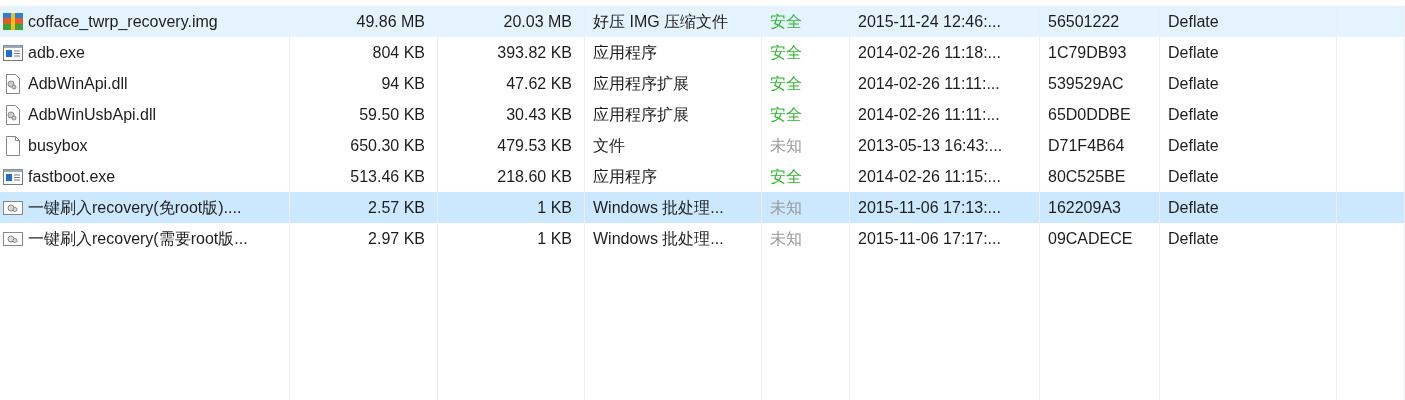 This screenshot has width=1405, height=400. Describe the element at coordinates (92, 114) in the screenshot. I see `file-name: AdbWinUsbApi.dll` at that location.